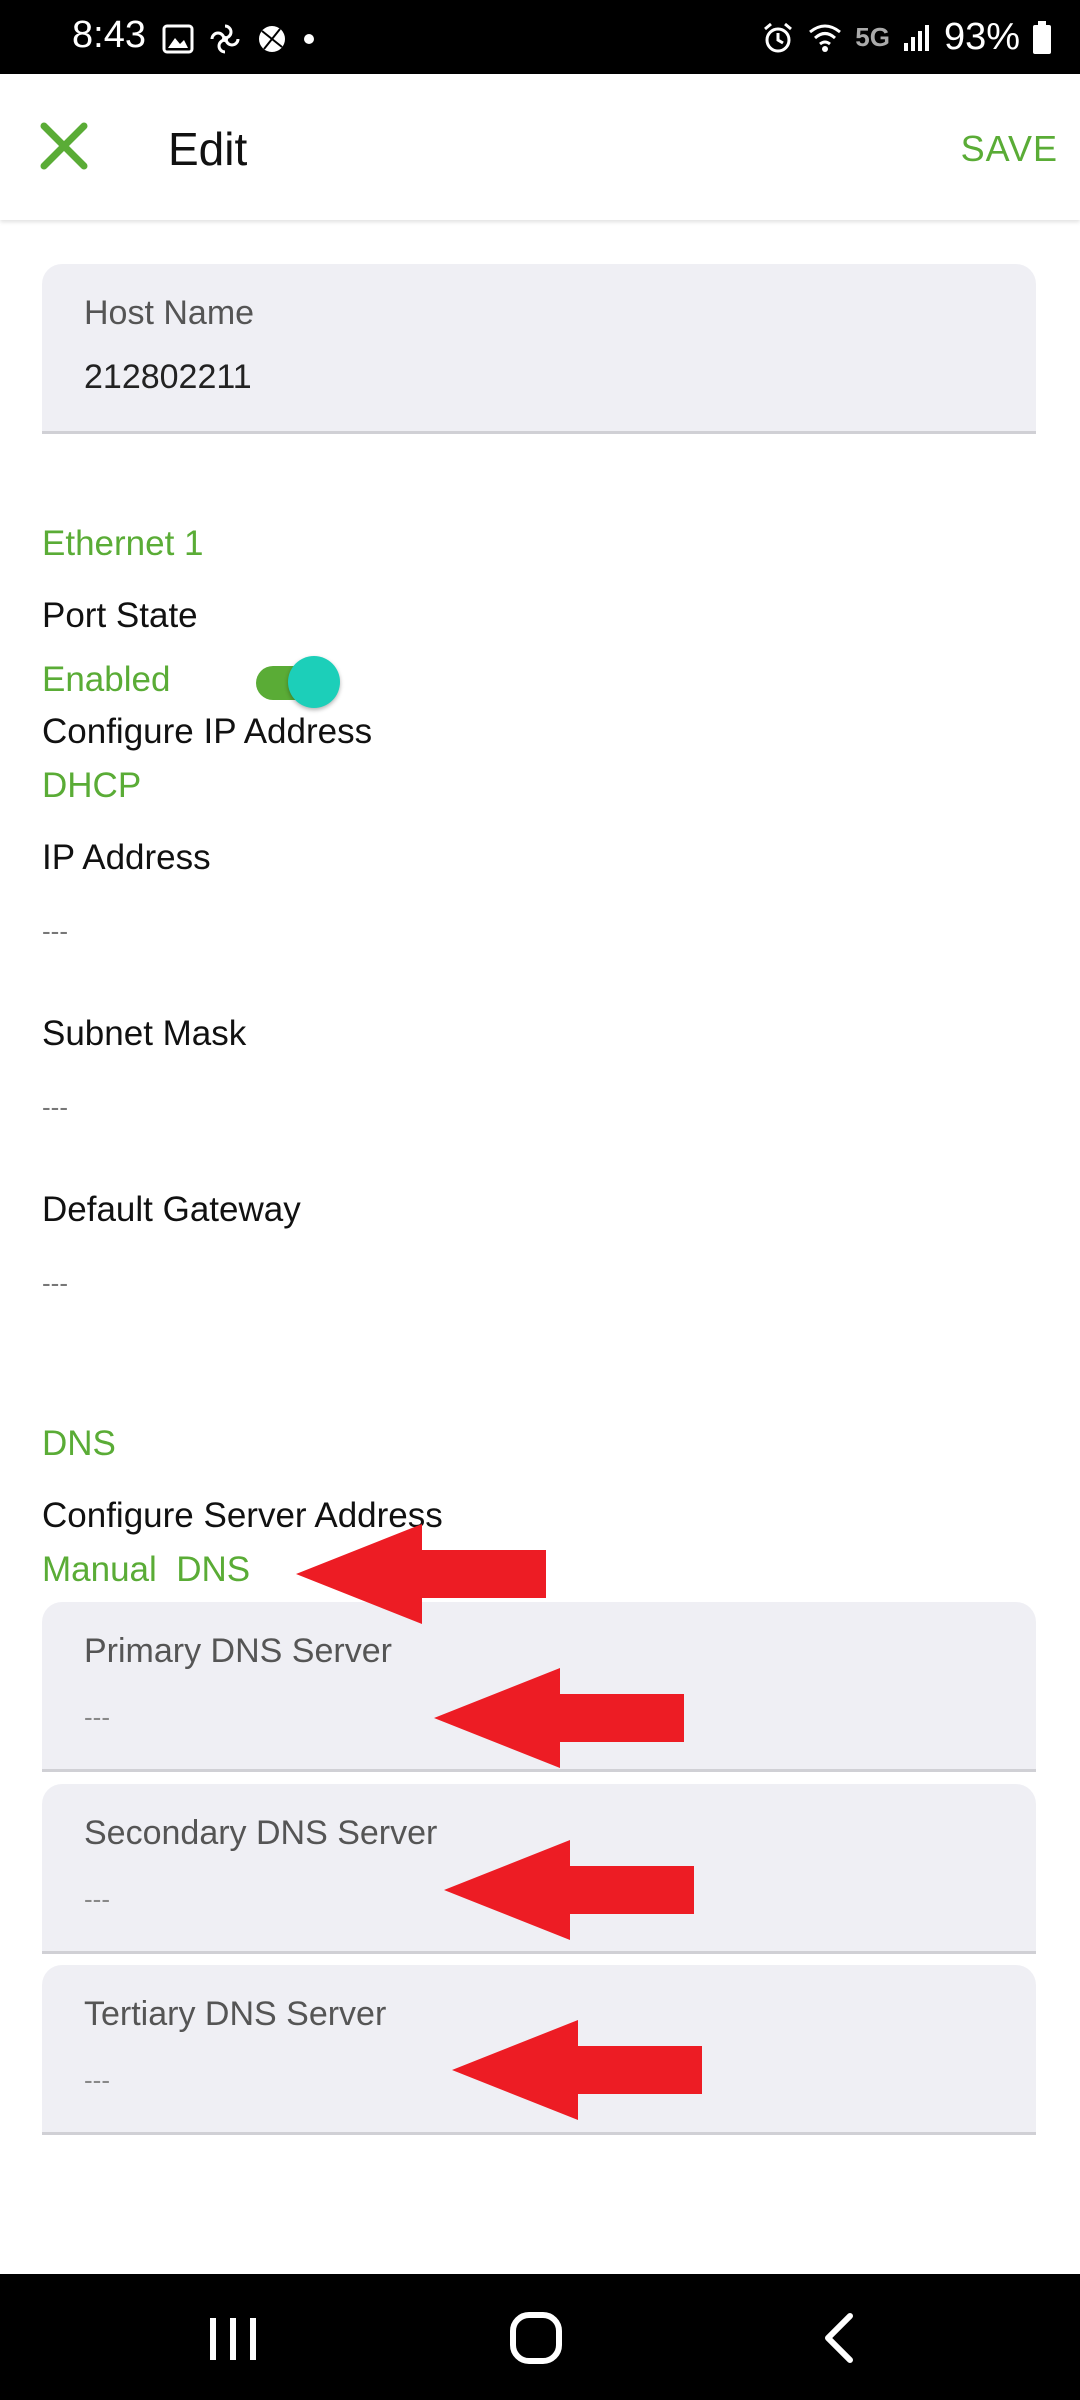 This screenshot has width=1080, height=2400. What do you see at coordinates (146, 1570) in the screenshot?
I see `configure-server-value: Manual DNS` at bounding box center [146, 1570].